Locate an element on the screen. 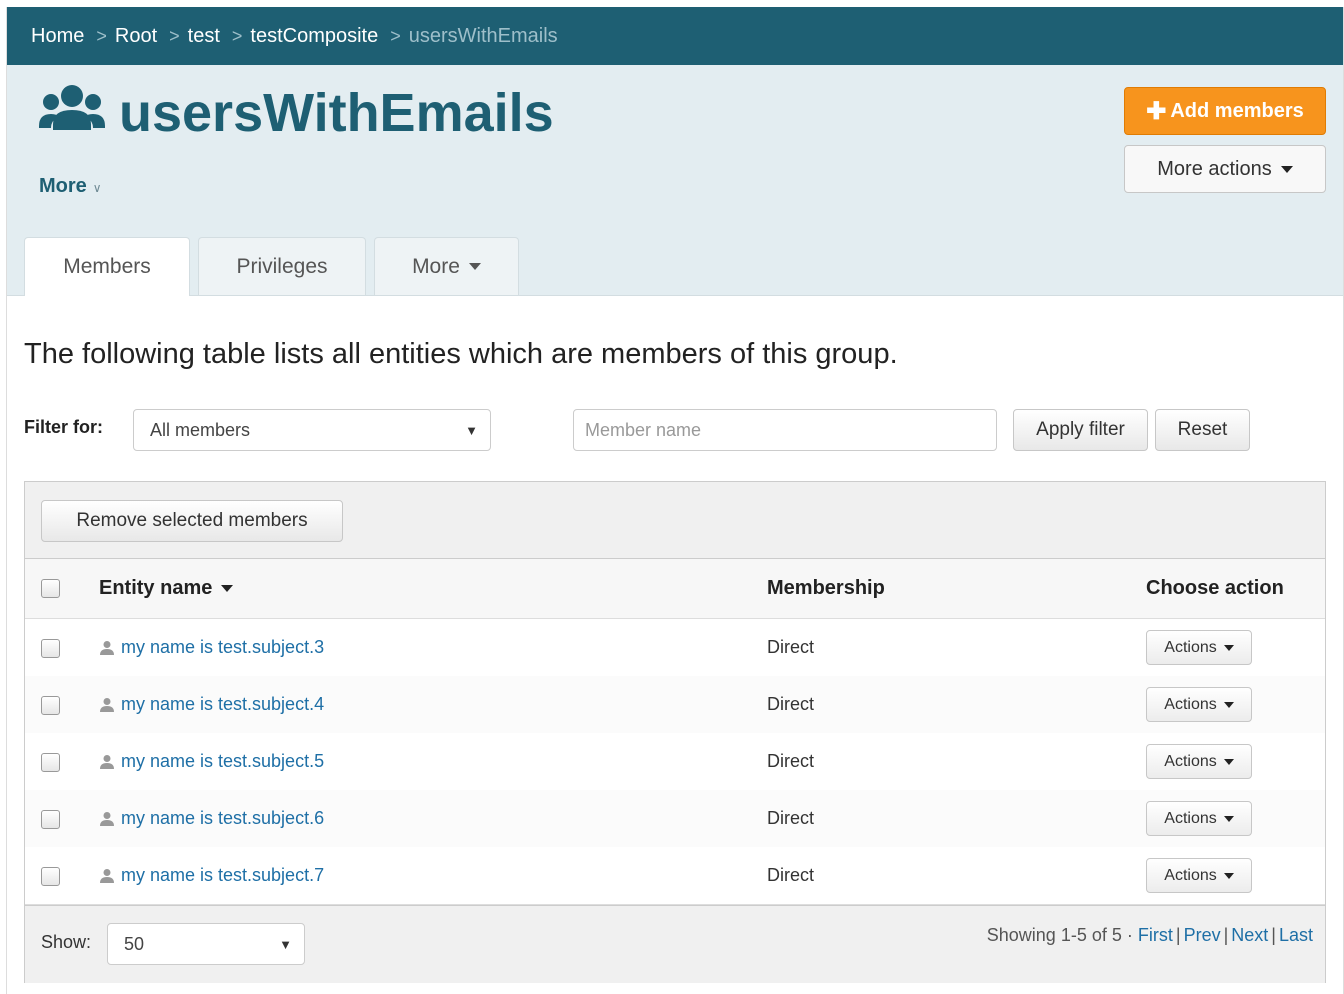 The height and width of the screenshot is (994, 1344). entity-name: my name is test.subject.7 is located at coordinates (223, 875).